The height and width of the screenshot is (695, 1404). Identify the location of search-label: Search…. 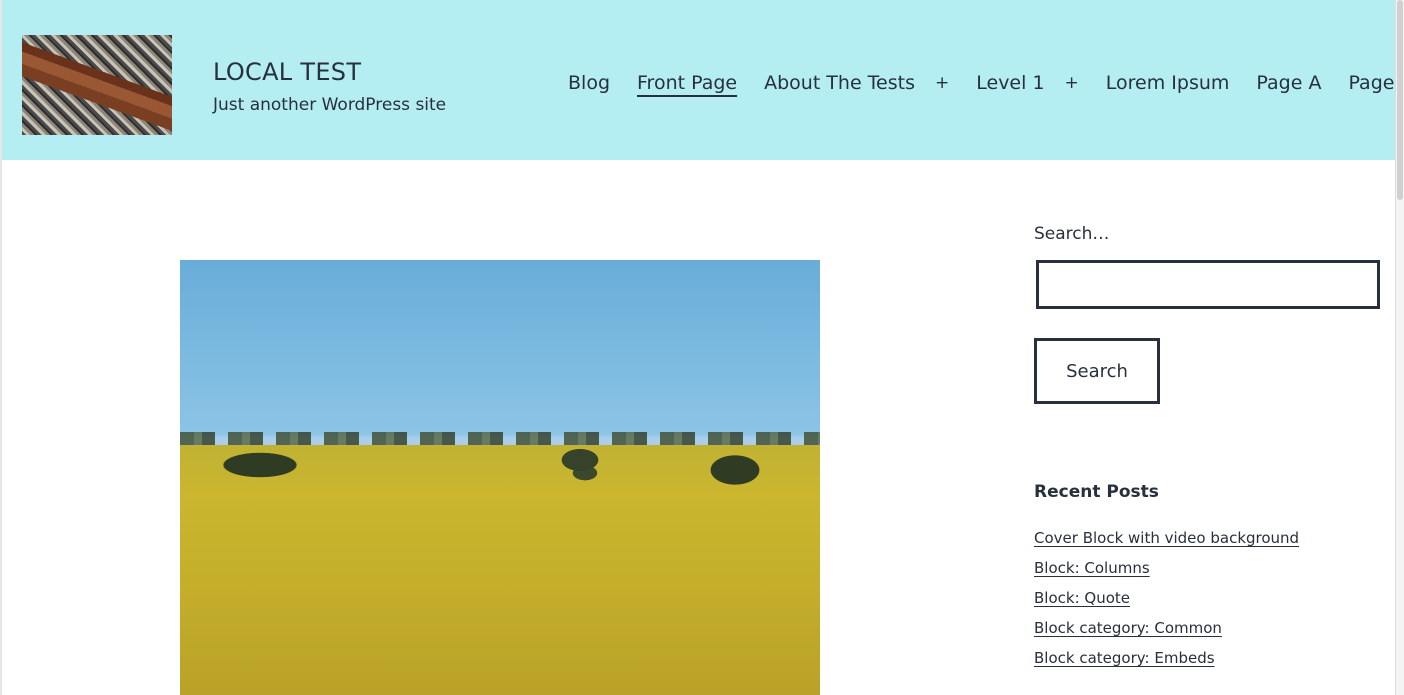
(1072, 234).